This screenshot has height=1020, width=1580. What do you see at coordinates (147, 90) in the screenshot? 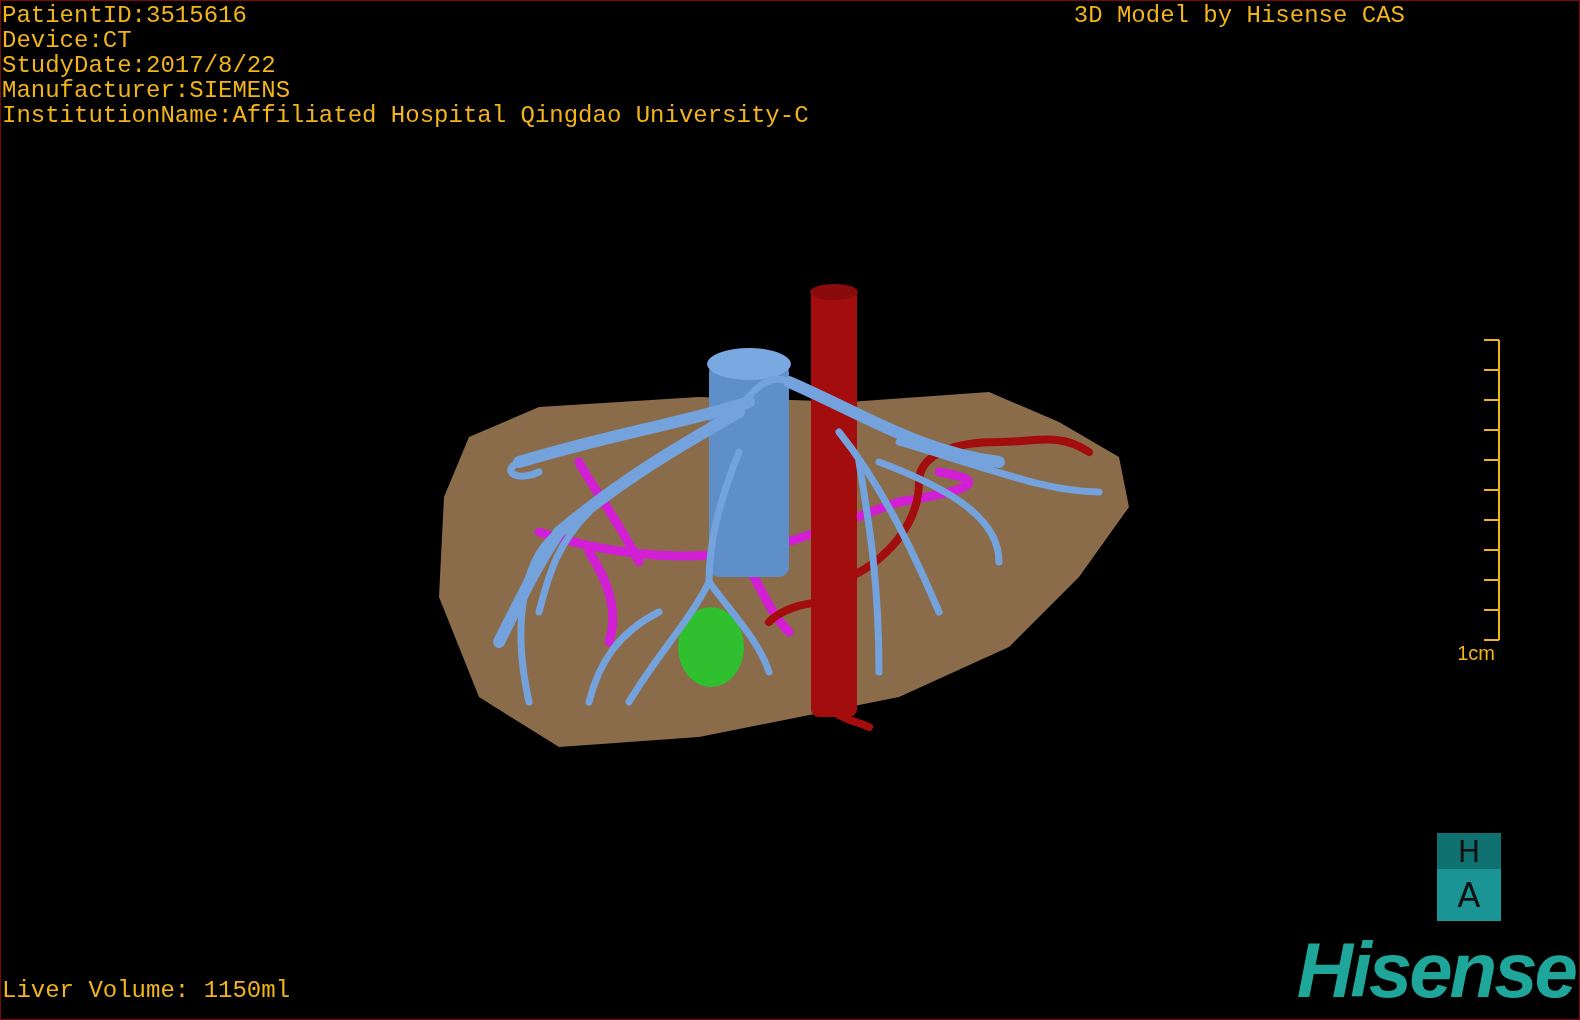
I see `patient-info-text: Manufacturer:SIEMENS` at bounding box center [147, 90].